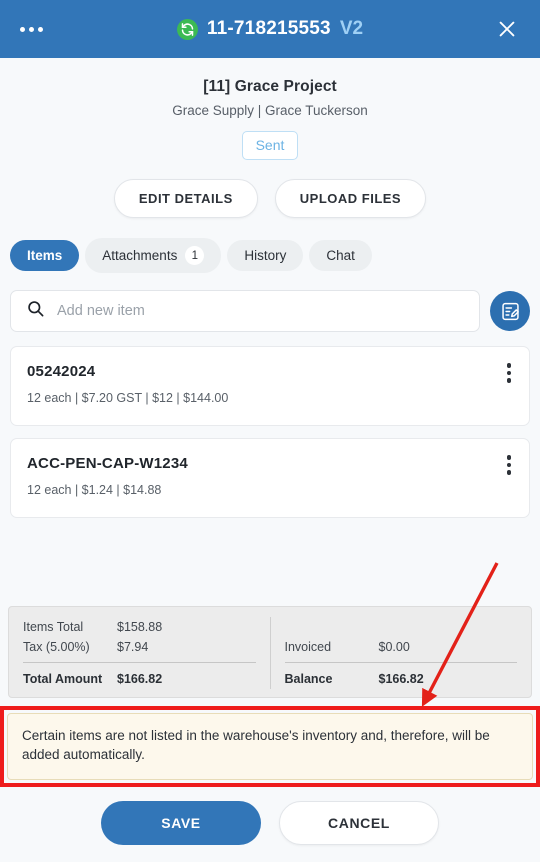  I want to click on supplier-contact: Grace Supply | Grace Tuckerson, so click(270, 110).